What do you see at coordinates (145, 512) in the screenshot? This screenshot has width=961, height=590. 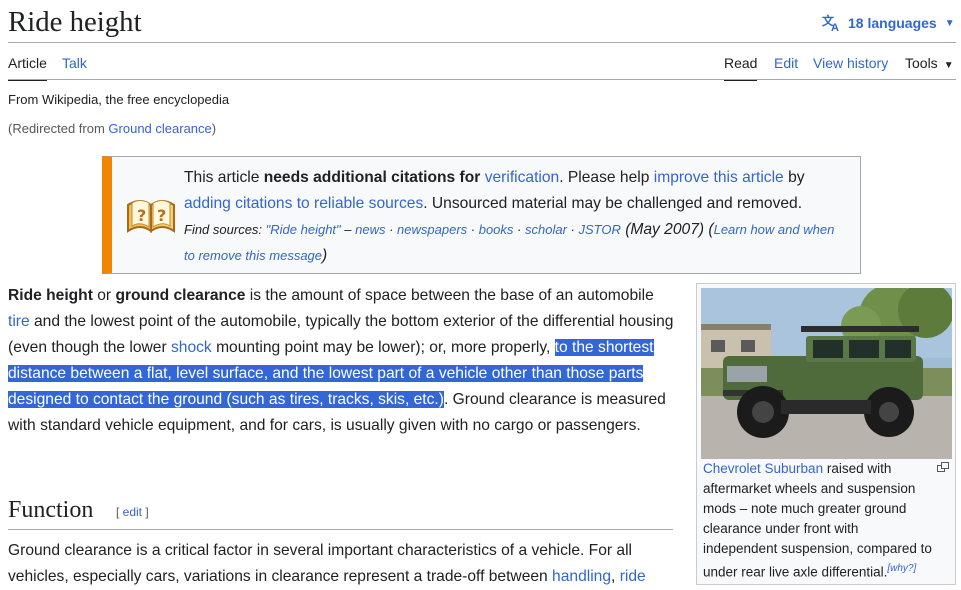 I see `edit-bracket: ]` at bounding box center [145, 512].